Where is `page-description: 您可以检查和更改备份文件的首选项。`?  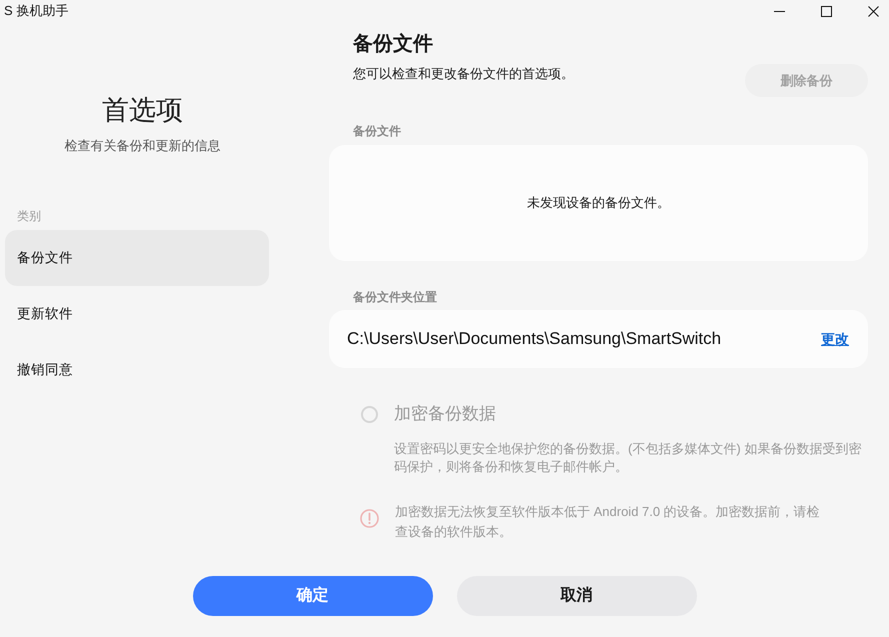 page-description: 您可以检查和更改备份文件的首选项。 is located at coordinates (463, 74).